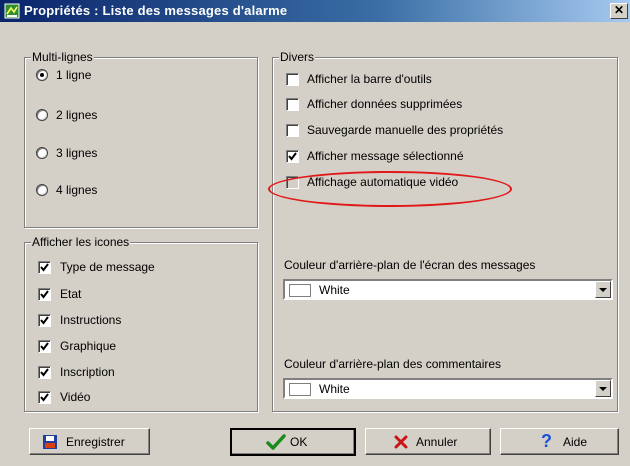 This screenshot has height=466, width=630. I want to click on bg-comments-color-select: White, so click(448, 388).